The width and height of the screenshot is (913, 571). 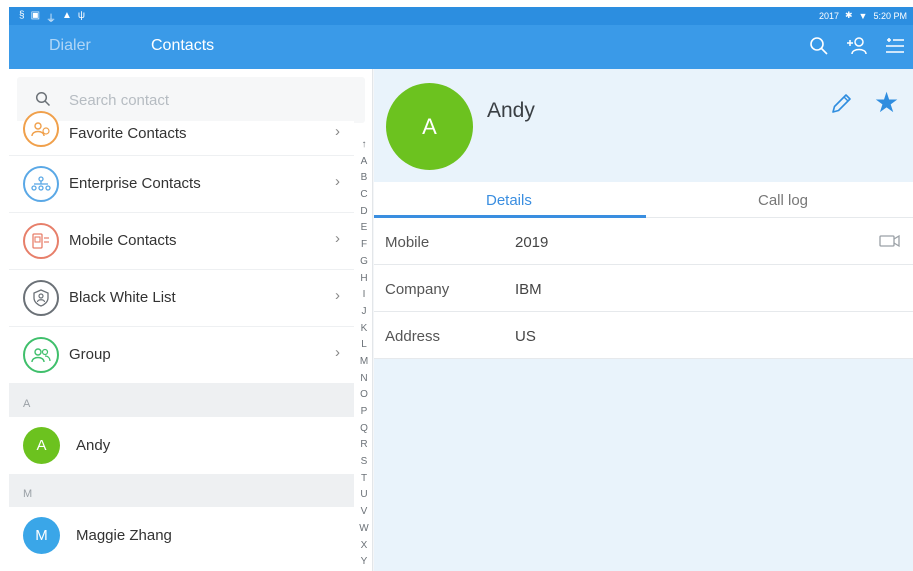 I want to click on alpha-index-letter: X, so click(x=364, y=546).